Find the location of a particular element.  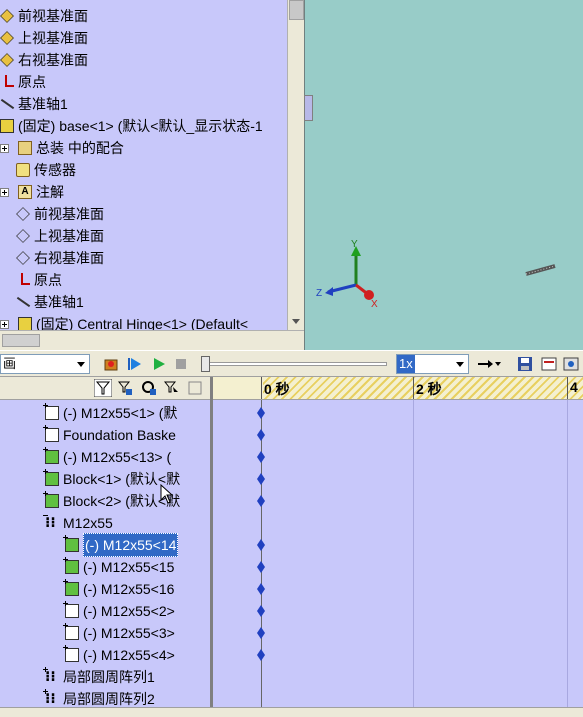

tick-label: 2 秒 is located at coordinates (429, 389).